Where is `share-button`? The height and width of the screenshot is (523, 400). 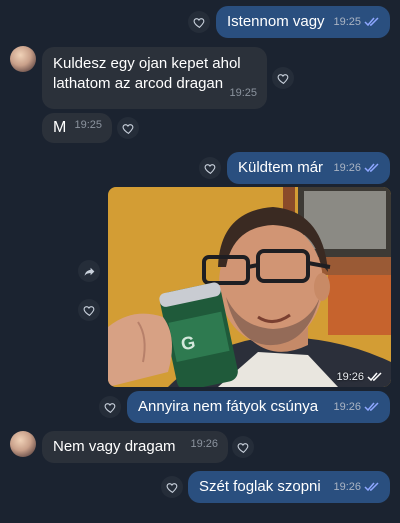 share-button is located at coordinates (89, 271).